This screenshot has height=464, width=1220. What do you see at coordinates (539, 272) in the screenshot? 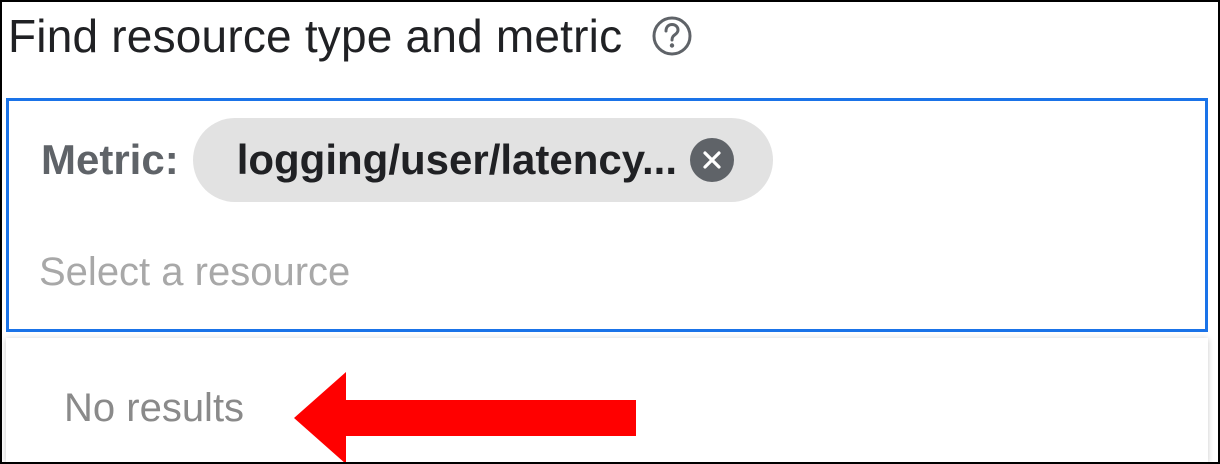
I see `resource-search-input` at bounding box center [539, 272].